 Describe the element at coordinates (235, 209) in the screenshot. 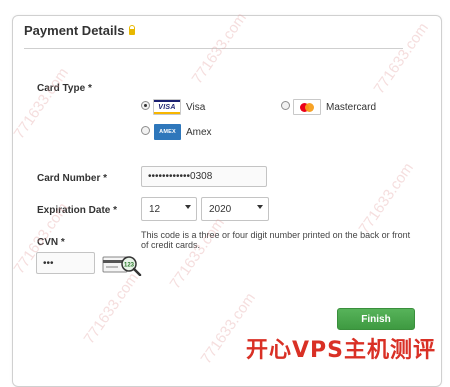

I see `expiration-year-select: 2020` at that location.